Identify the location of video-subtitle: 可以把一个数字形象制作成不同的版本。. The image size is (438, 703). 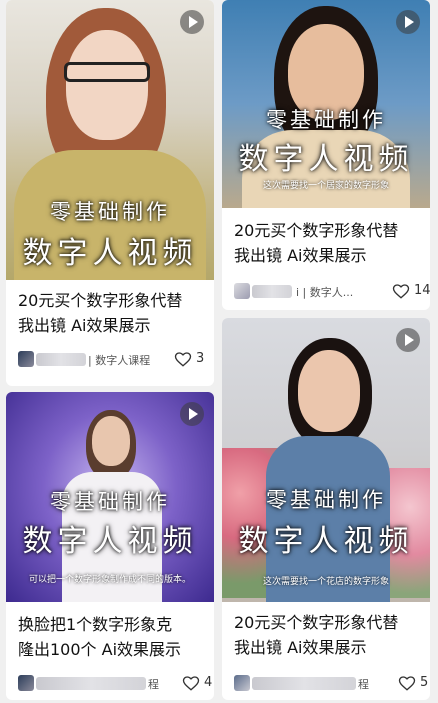
(109, 580).